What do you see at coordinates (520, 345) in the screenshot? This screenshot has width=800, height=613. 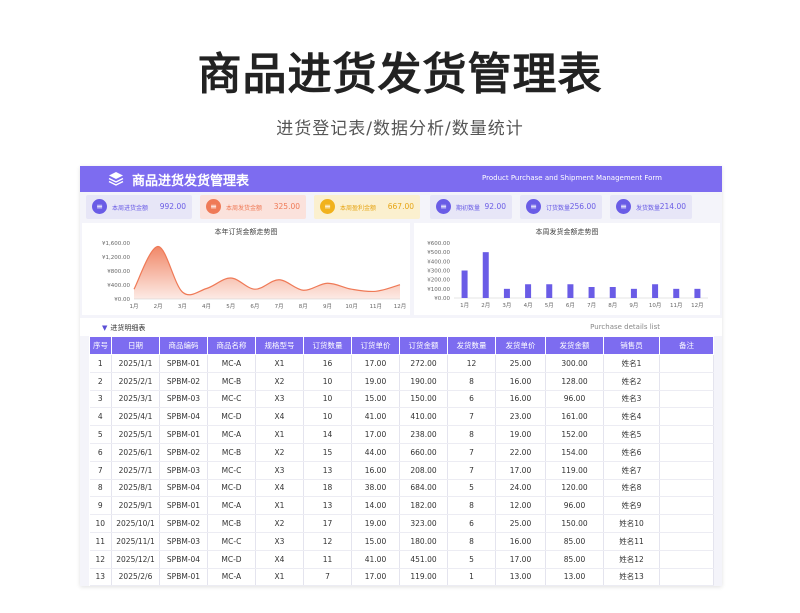 I see `column-header: 发货单价` at bounding box center [520, 345].